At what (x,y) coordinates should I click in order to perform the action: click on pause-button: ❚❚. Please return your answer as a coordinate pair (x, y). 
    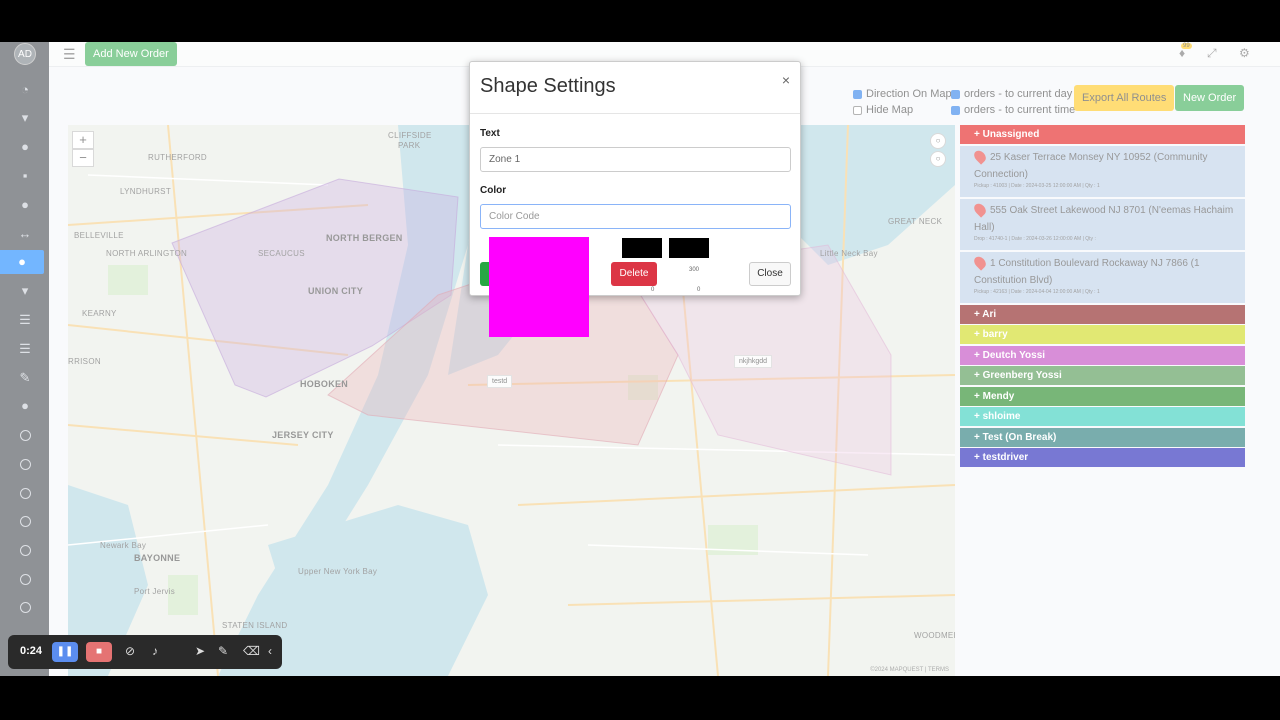
    Looking at the image, I should click on (65, 652).